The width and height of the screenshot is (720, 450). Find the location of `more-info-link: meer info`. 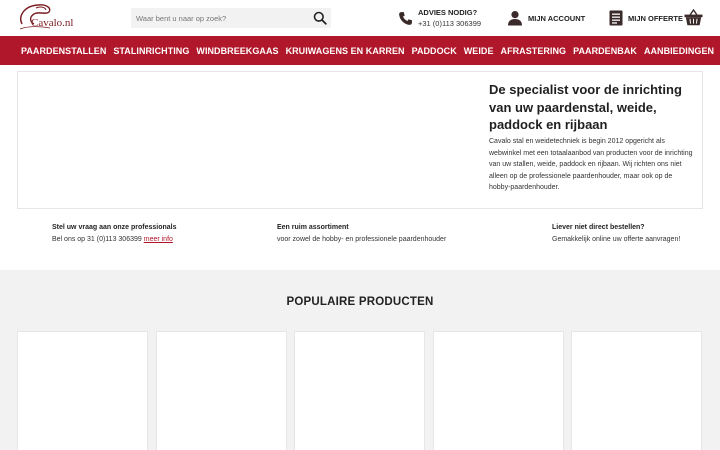

more-info-link: meer info is located at coordinates (158, 239).